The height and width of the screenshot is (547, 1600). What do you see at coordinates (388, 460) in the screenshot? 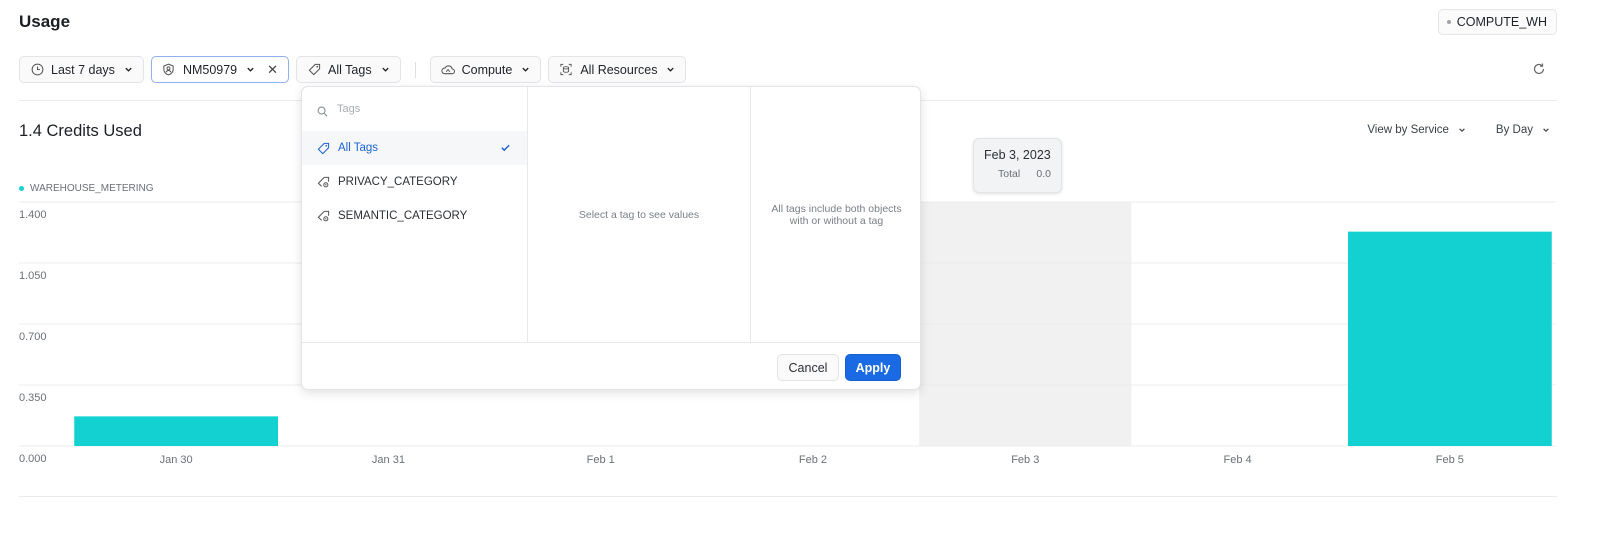
I see `x-tick-label: Jan 31` at bounding box center [388, 460].